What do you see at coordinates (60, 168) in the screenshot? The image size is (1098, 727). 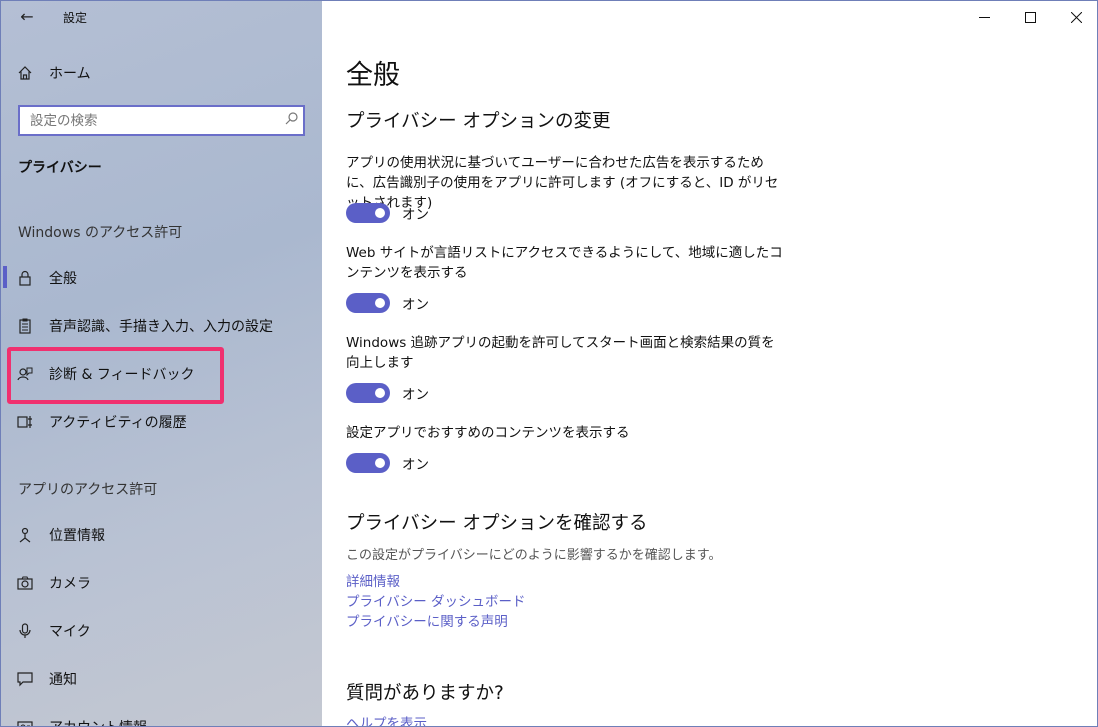 I see `section-title: プライバシー` at bounding box center [60, 168].